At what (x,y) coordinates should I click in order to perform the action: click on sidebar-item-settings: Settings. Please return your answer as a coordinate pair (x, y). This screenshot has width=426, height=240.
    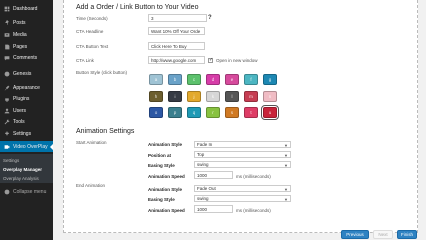
    Looking at the image, I should click on (26, 133).